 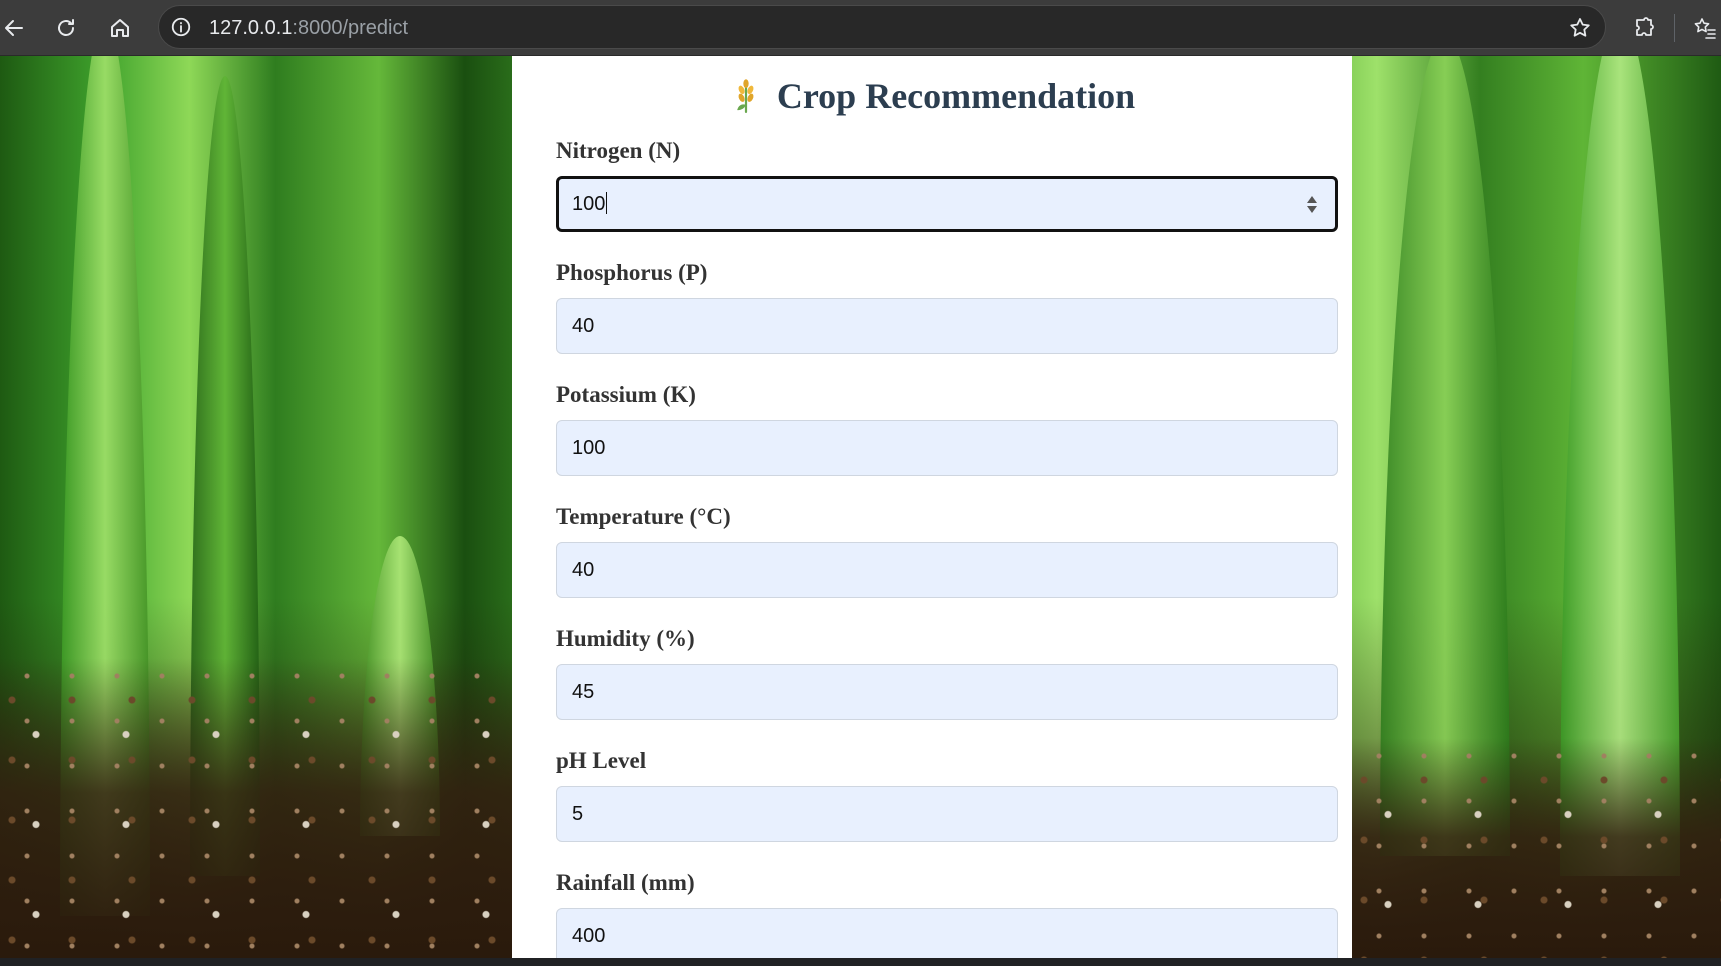 What do you see at coordinates (625, 882) in the screenshot?
I see `rainfall-label: Rainfall (mm)` at bounding box center [625, 882].